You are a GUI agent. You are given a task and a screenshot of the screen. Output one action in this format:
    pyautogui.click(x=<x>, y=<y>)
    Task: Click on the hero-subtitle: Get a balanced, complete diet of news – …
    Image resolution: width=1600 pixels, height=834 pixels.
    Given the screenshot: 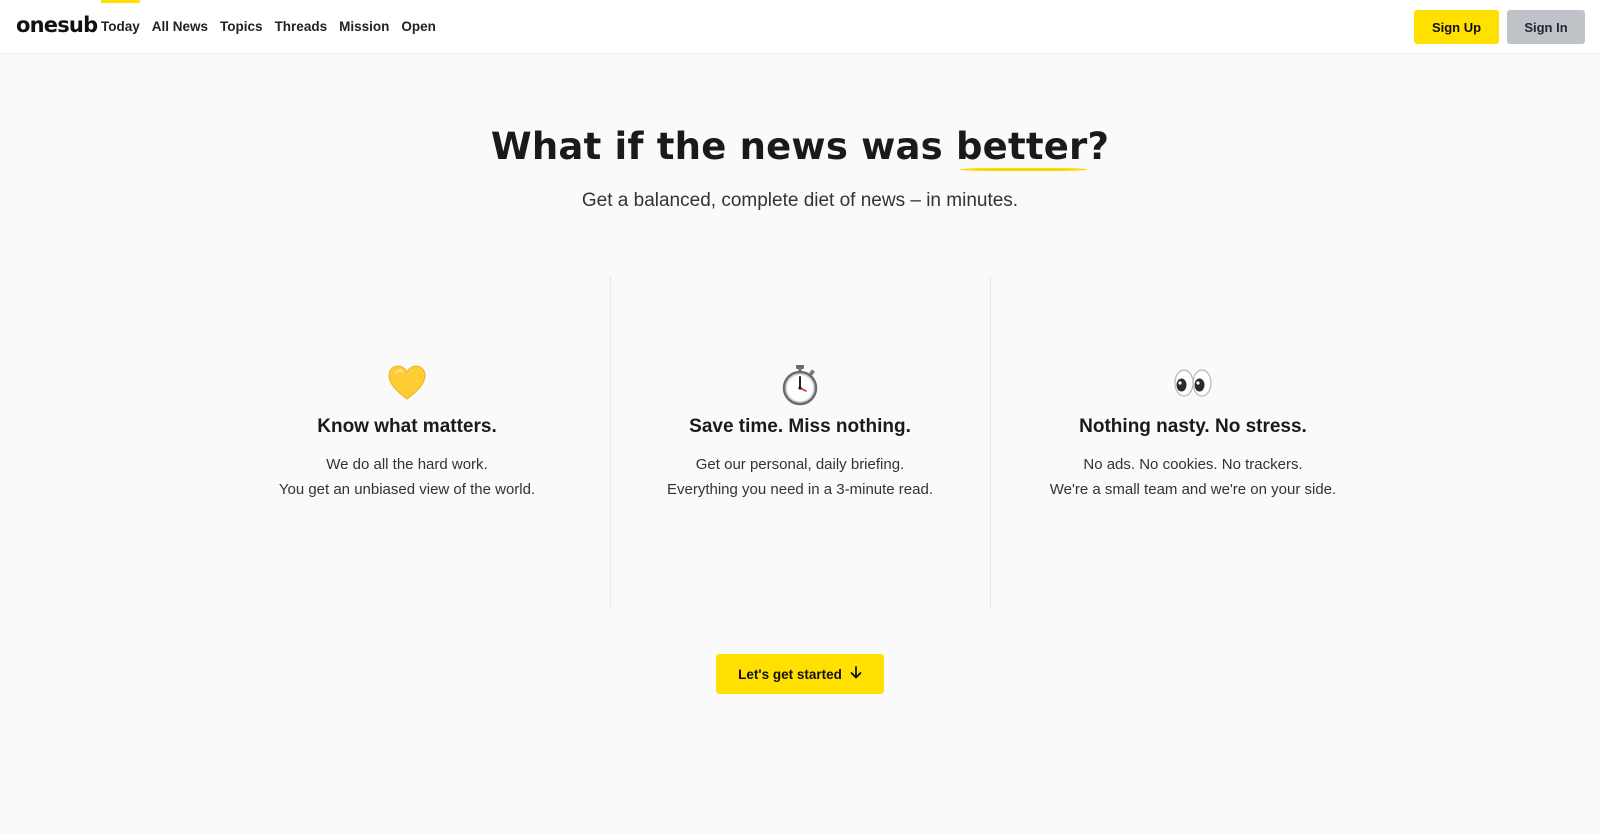 What is the action you would take?
    pyautogui.click(x=800, y=200)
    